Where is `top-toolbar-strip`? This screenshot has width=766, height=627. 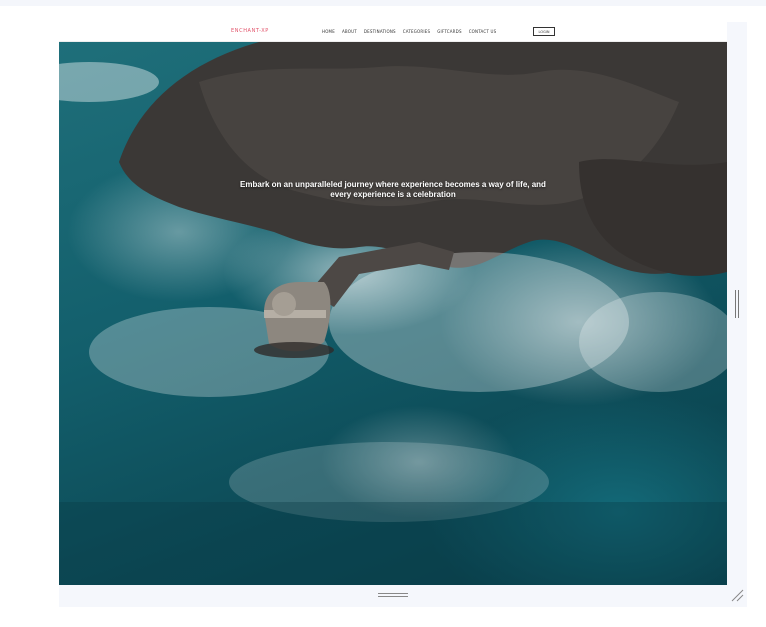 top-toolbar-strip is located at coordinates (383, 3).